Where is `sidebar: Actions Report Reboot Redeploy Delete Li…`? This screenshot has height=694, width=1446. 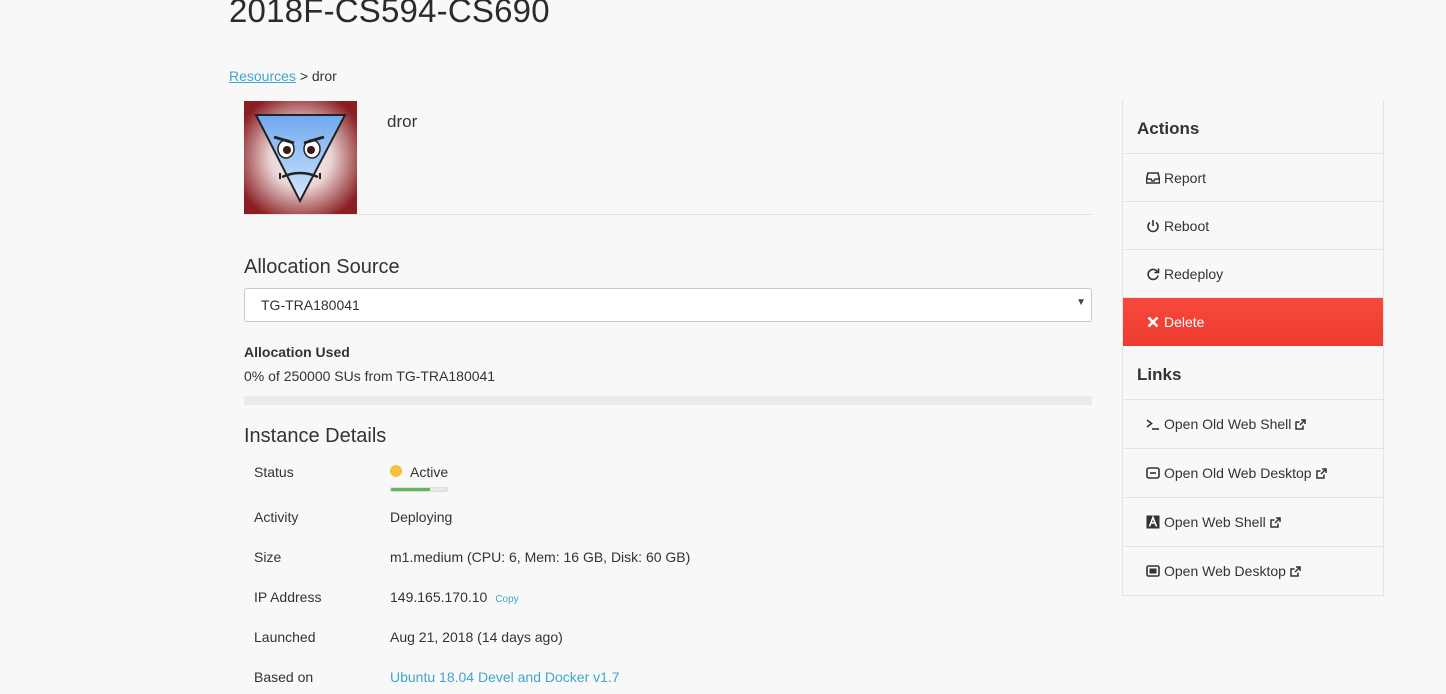
sidebar: Actions Report Reboot Redeploy Delete Li… is located at coordinates (1253, 348).